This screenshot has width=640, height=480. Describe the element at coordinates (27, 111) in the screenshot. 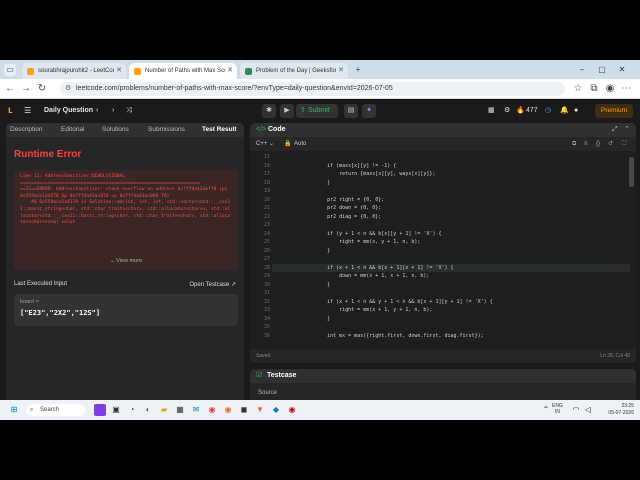

I see `problem-list-icon: ☰` at that location.